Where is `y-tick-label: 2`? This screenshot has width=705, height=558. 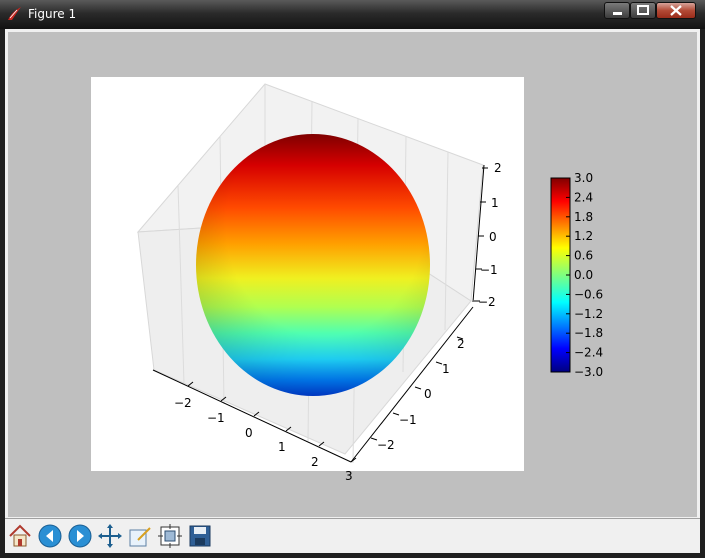 y-tick-label: 2 is located at coordinates (461, 344).